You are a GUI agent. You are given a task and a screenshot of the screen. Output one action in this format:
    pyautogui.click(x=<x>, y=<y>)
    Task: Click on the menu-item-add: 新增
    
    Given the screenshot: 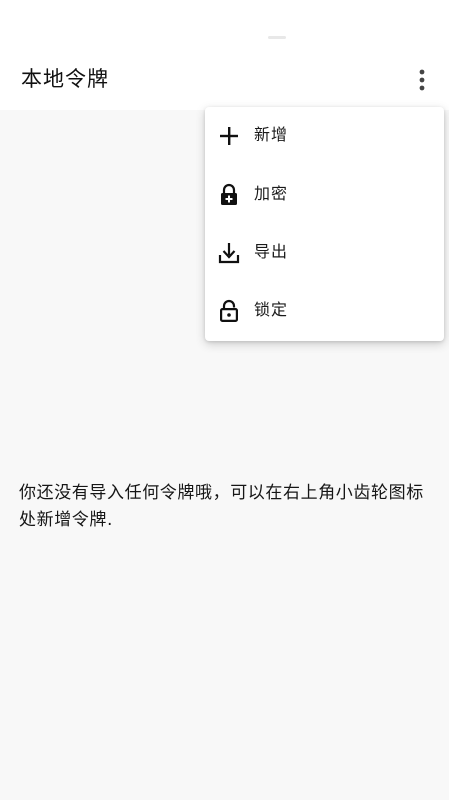 What is the action you would take?
    pyautogui.click(x=324, y=136)
    